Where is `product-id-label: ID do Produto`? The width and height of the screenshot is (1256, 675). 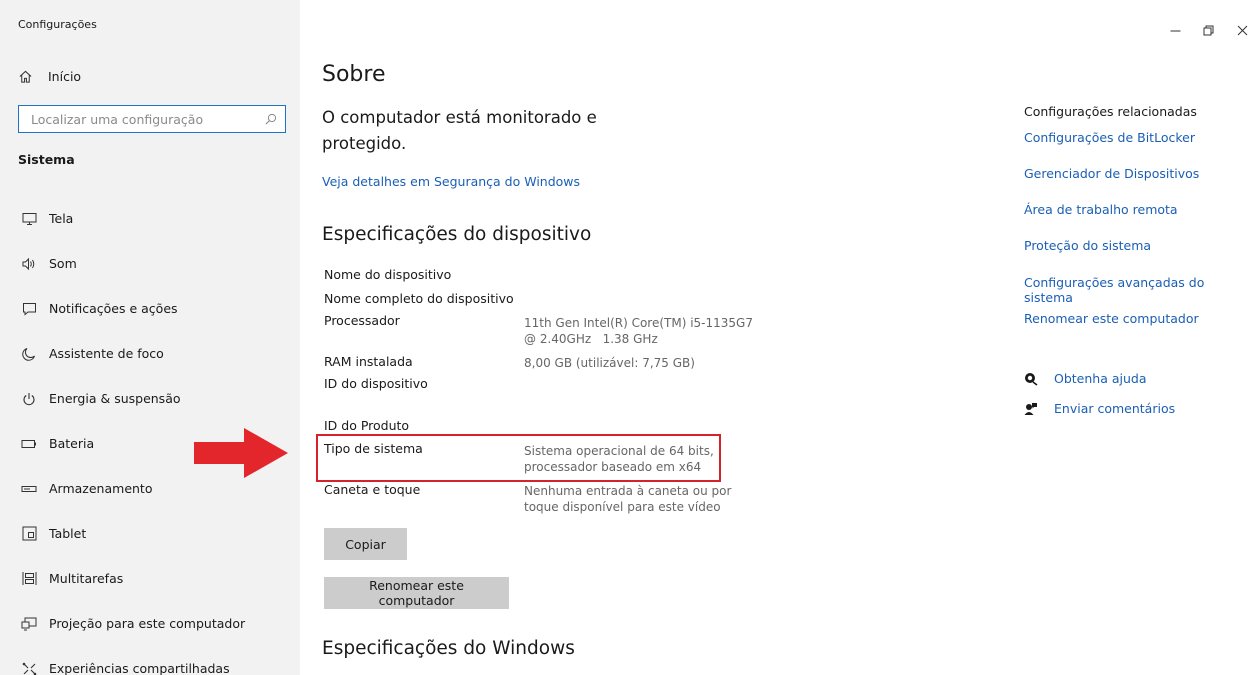
product-id-label: ID do Produto is located at coordinates (367, 425).